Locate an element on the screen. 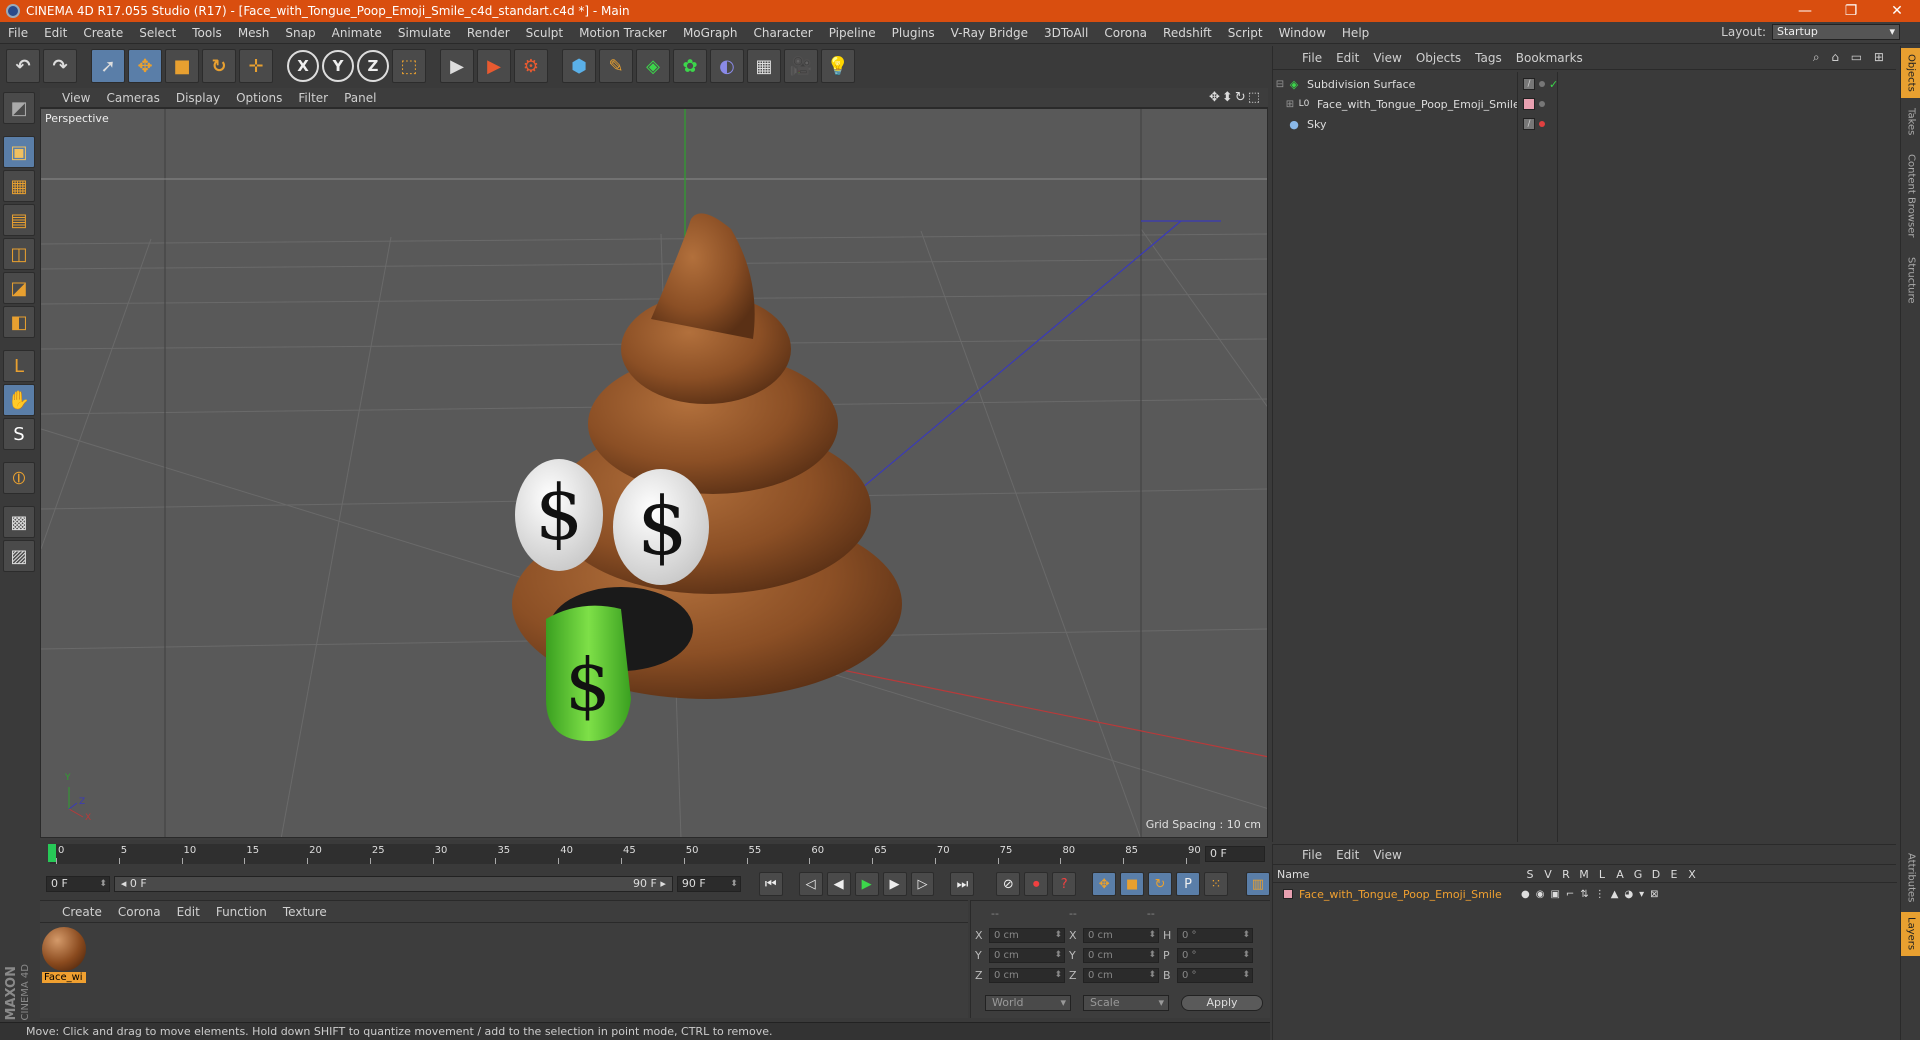  objects-menu-view: View is located at coordinates (1387, 58).